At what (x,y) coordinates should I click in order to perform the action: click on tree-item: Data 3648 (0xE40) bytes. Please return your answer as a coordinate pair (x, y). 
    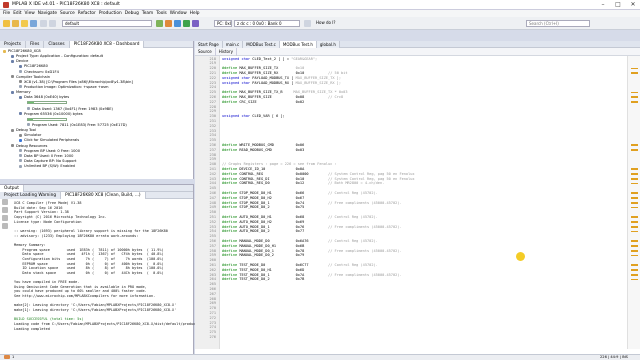
    Looking at the image, I should click on (96, 97).